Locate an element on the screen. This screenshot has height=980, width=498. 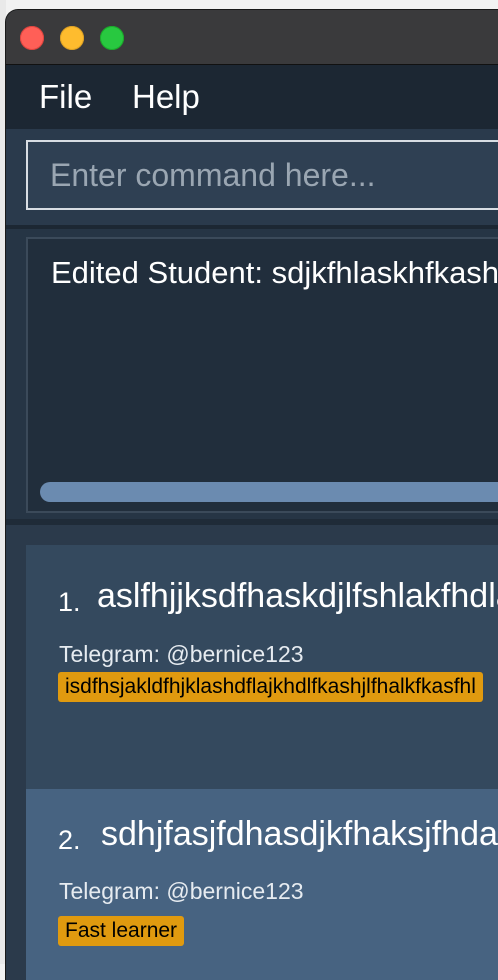
menu-bar: File Help is located at coordinates (252, 97).